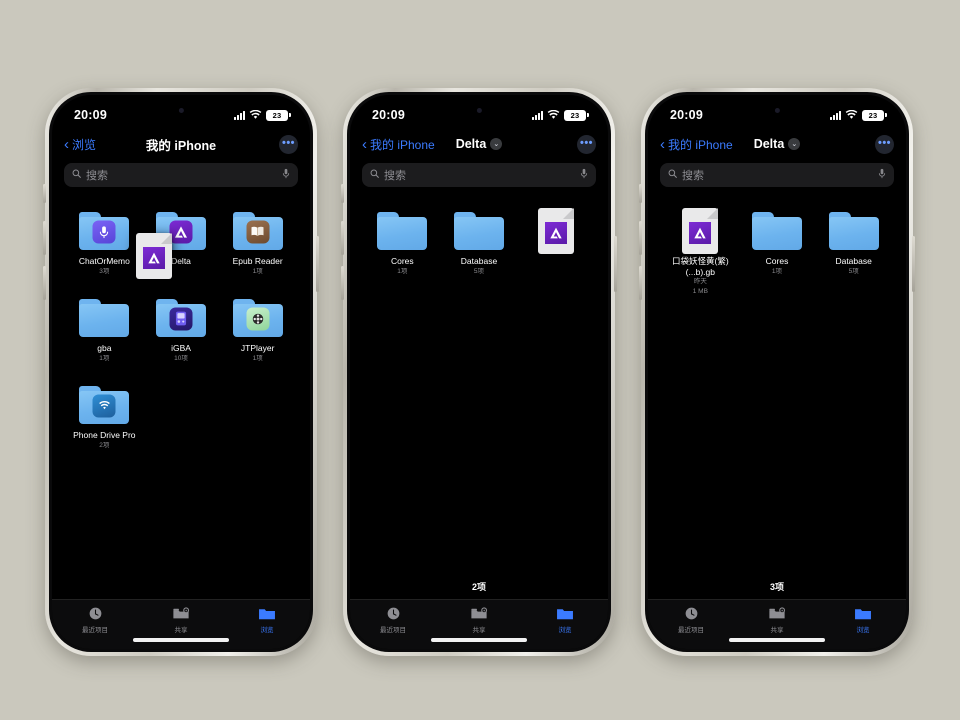 The height and width of the screenshot is (720, 960). I want to click on file-grid-item: ChatOrMemo 3项, so click(104, 243).